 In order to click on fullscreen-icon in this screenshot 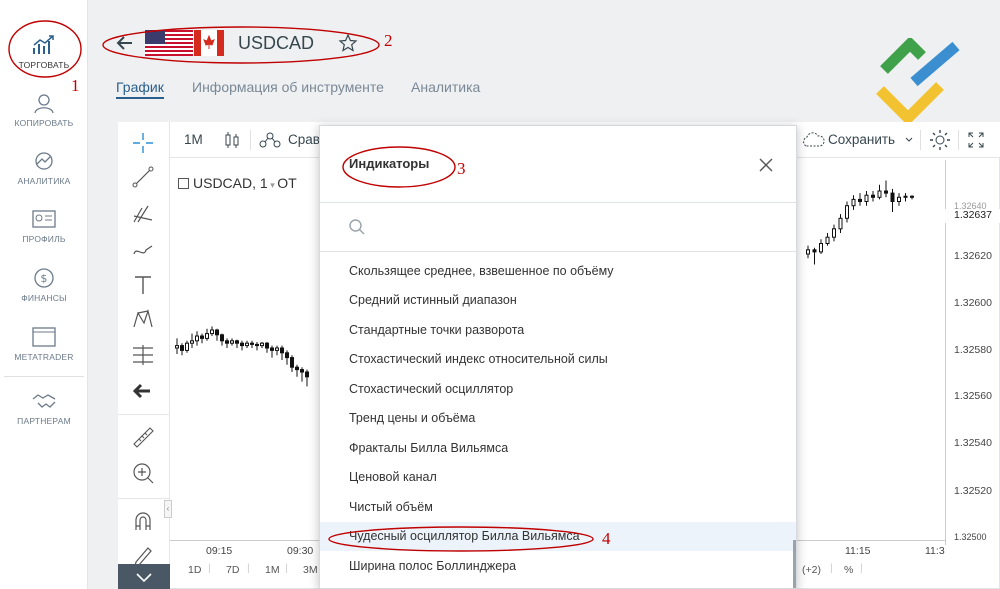, I will do `click(976, 140)`.